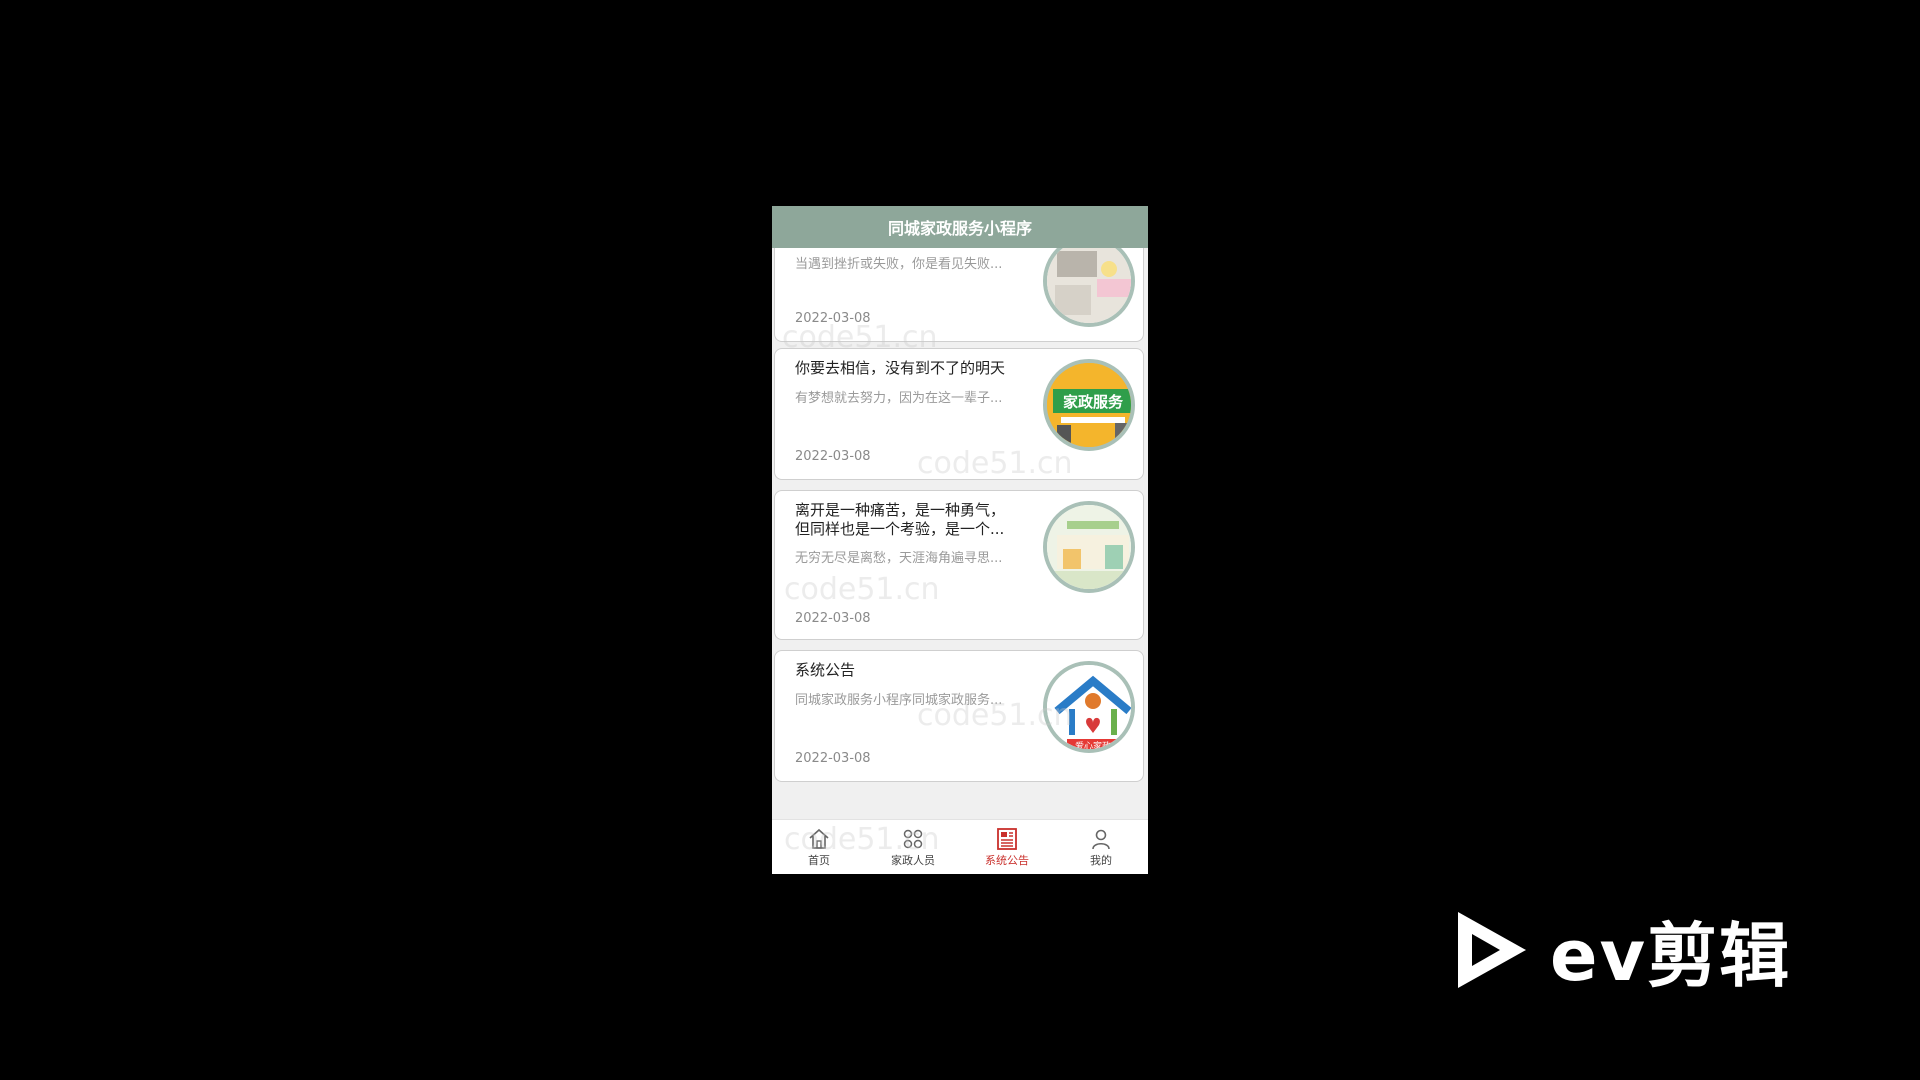  What do you see at coordinates (1671, 955) in the screenshot?
I see `ev-brand-text: ev剪辑` at bounding box center [1671, 955].